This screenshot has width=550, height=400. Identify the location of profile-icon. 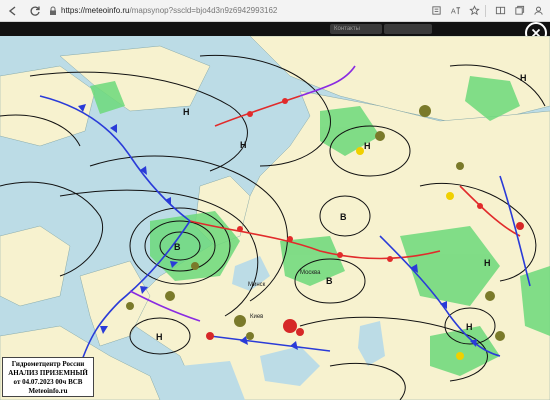
(538, 10).